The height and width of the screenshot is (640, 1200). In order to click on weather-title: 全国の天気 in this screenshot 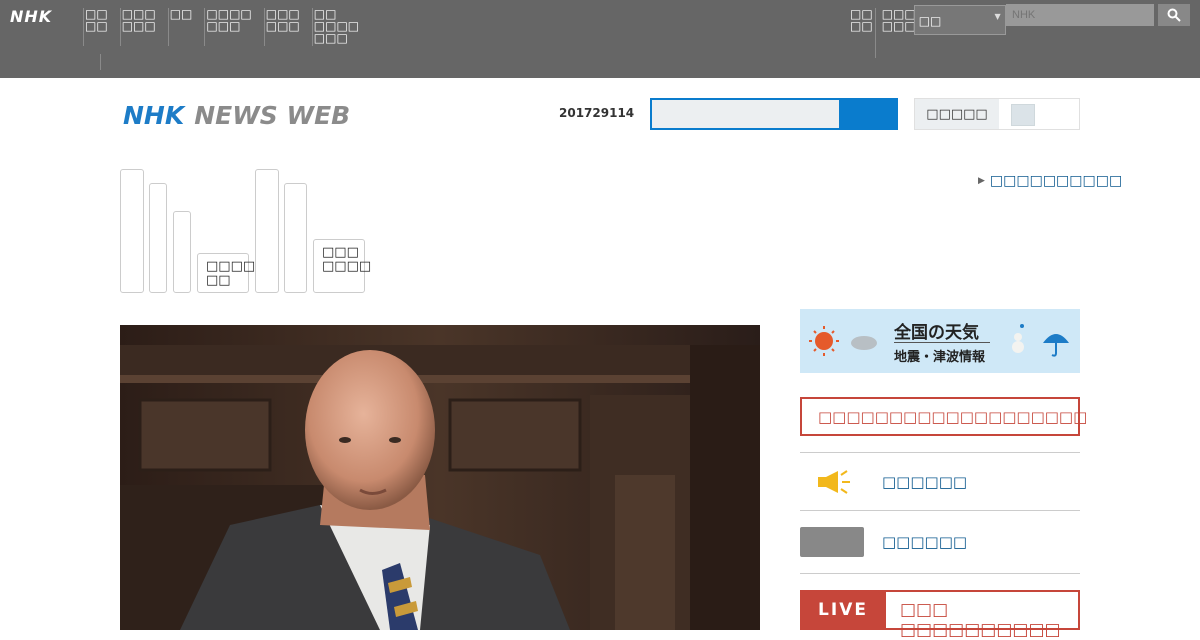, I will do `click(936, 333)`.